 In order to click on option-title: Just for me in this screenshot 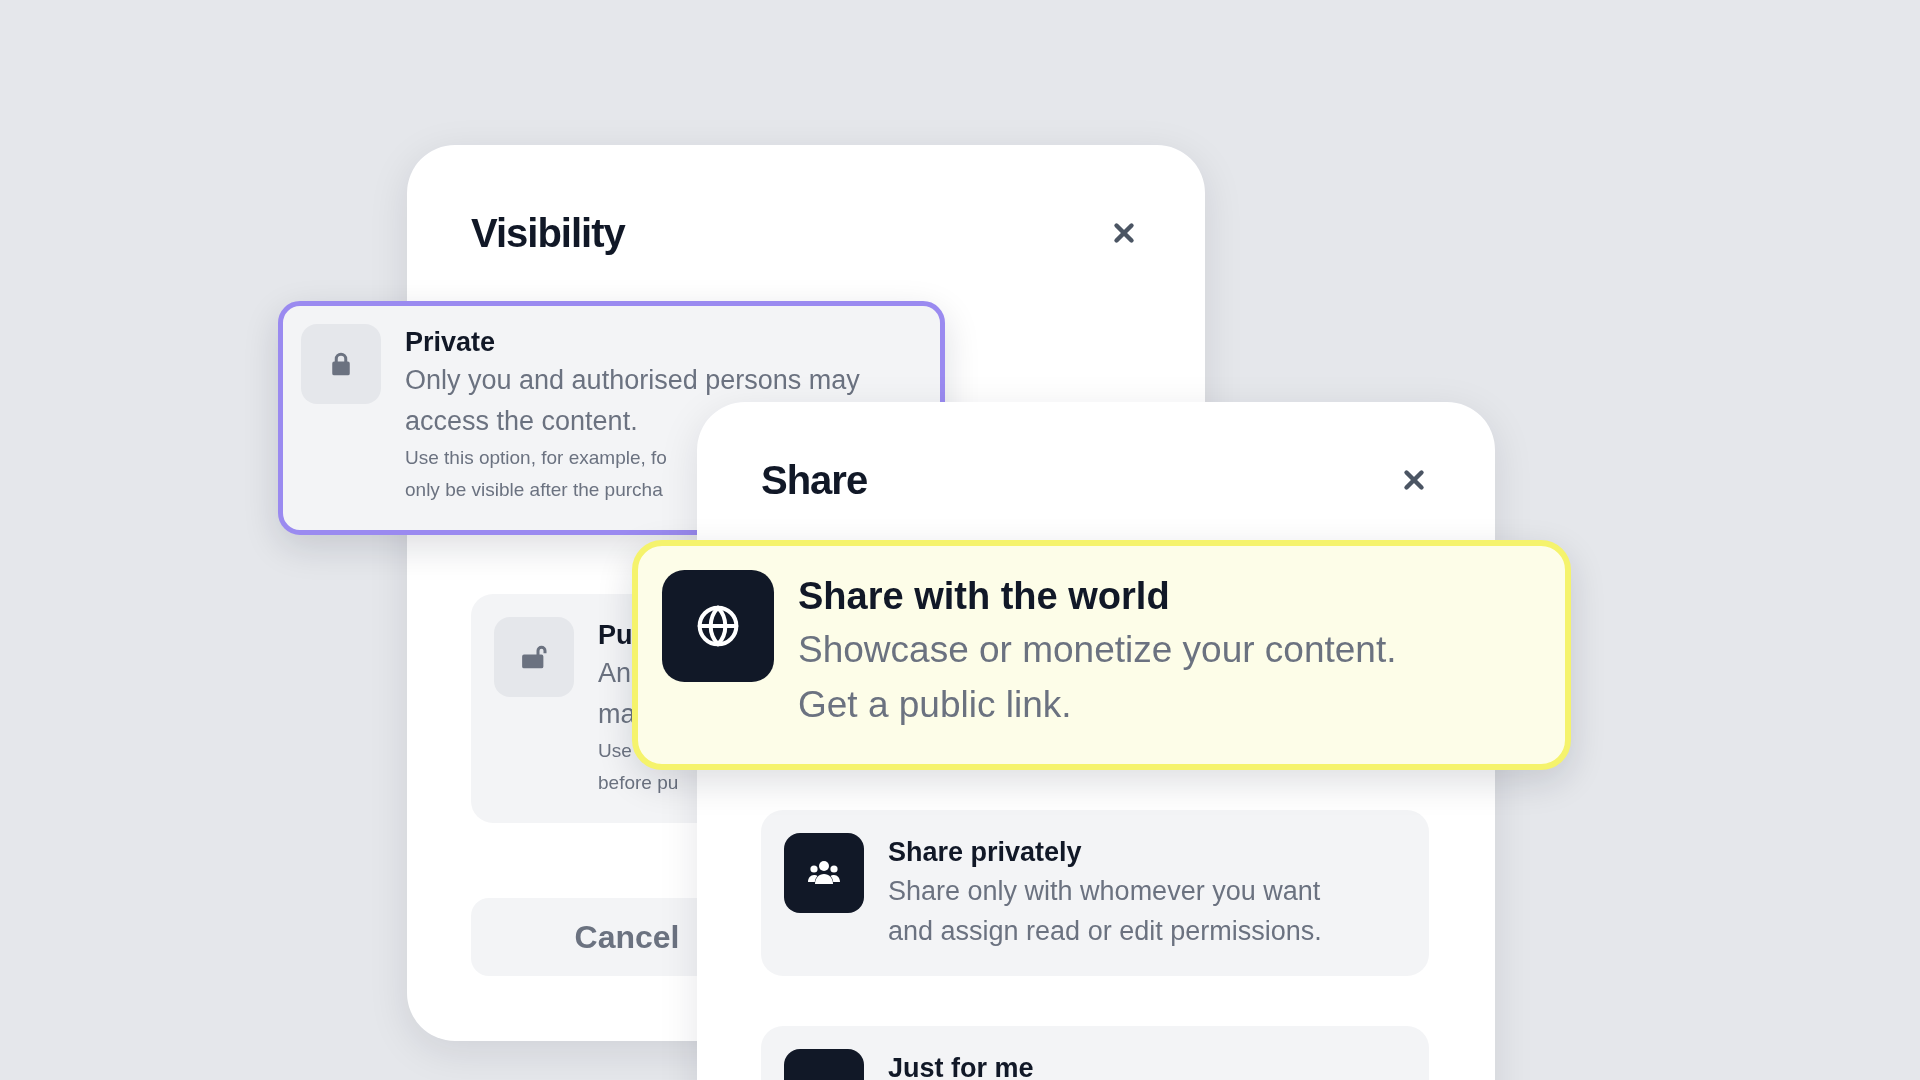, I will do `click(961, 1066)`.